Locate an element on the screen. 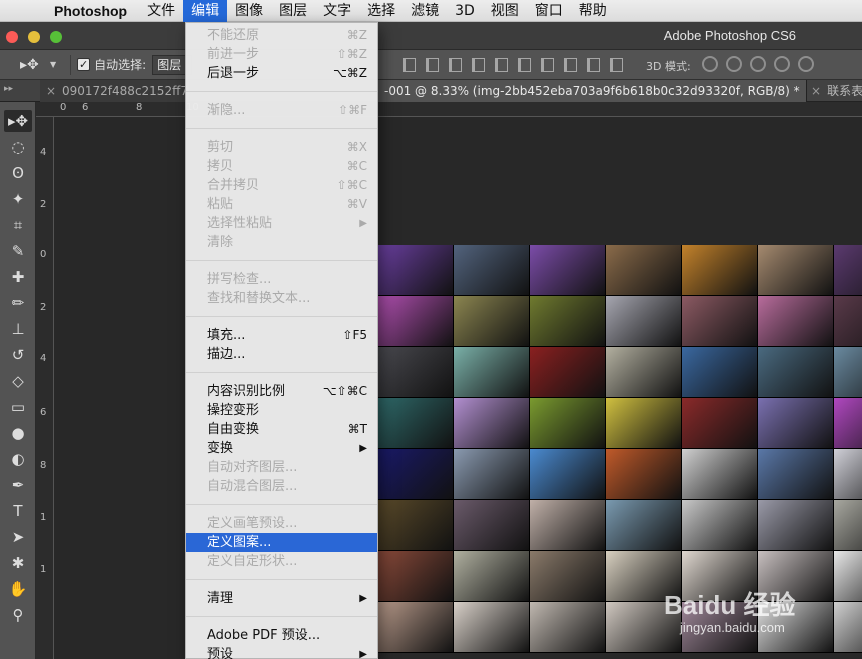 The width and height of the screenshot is (862, 659). dodge-tool: ◐ is located at coordinates (18, 459).